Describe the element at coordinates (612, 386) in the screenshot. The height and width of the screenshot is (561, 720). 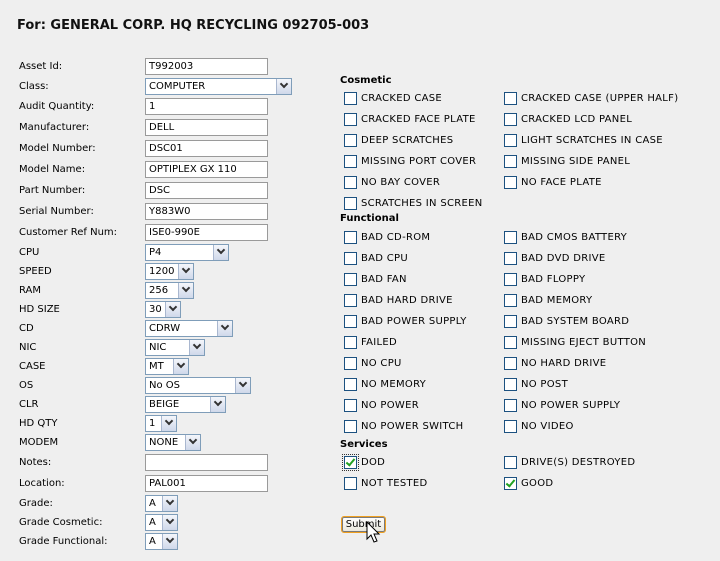
I see `checkbox-no-post: NO POST` at that location.